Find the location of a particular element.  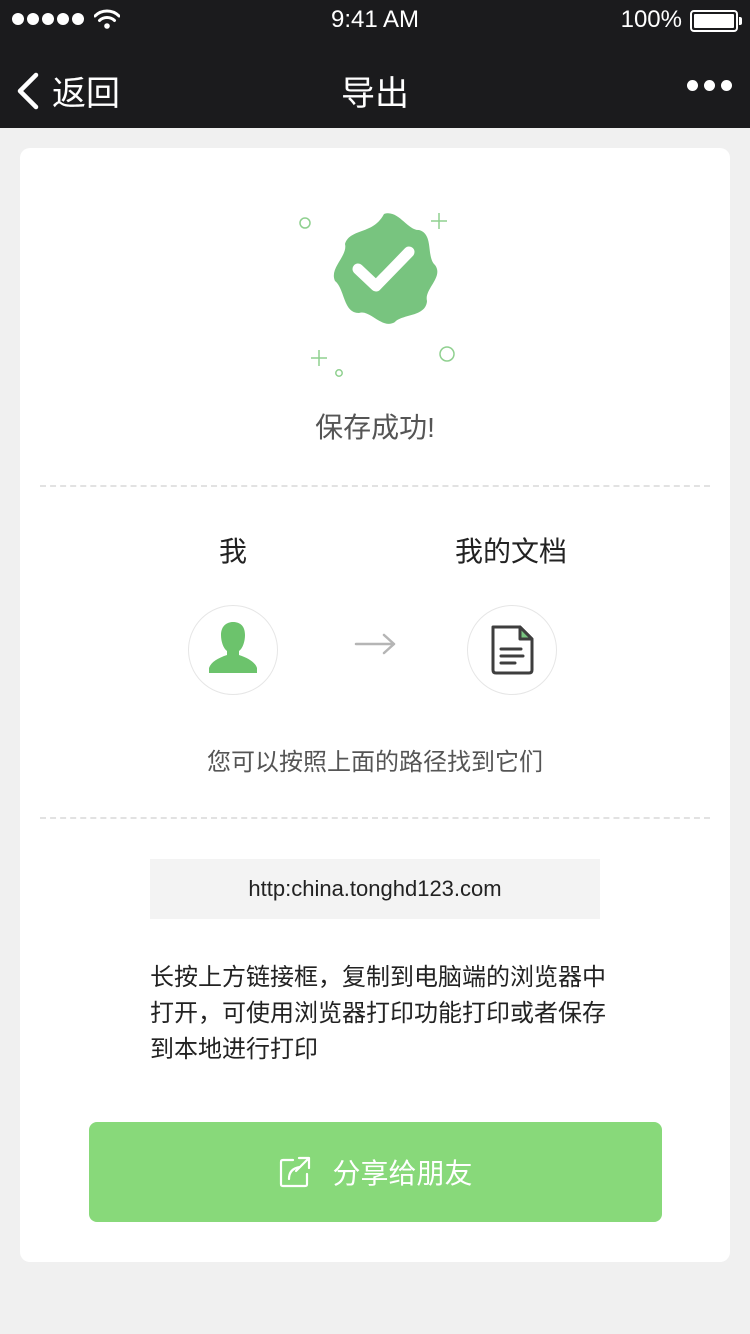

back-label: 返回 is located at coordinates (86, 94).